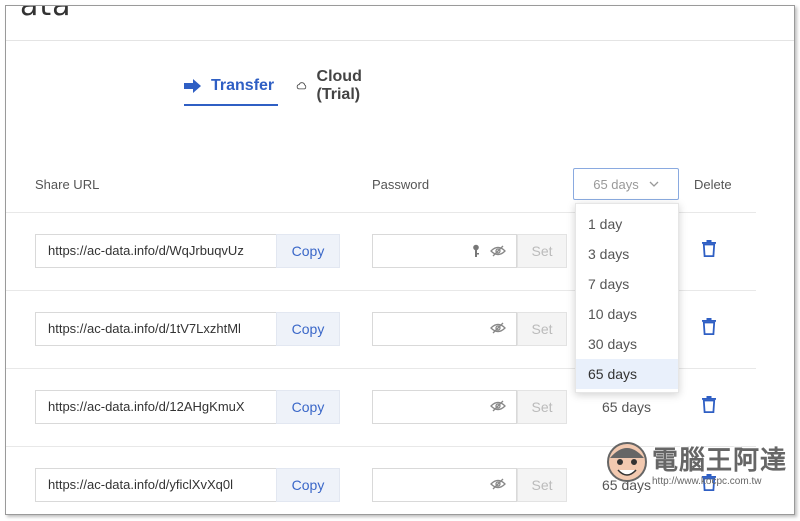  Describe the element at coordinates (707, 481) in the screenshot. I see `watermark-url: http://www.kocpc.com.tw` at that location.